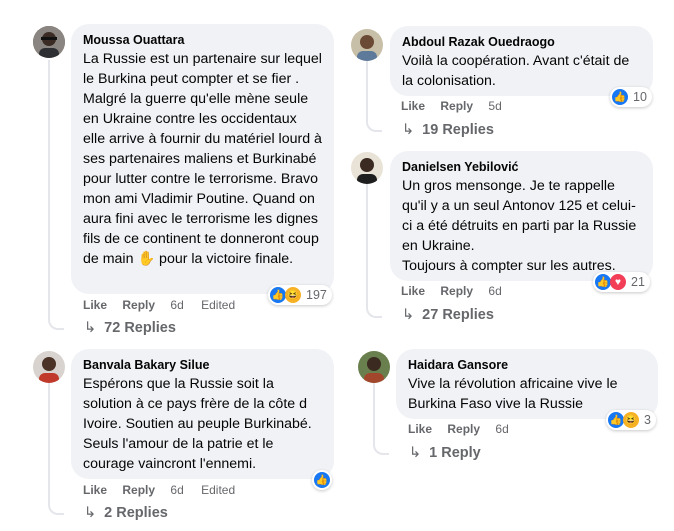 The width and height of the screenshot is (674, 531). What do you see at coordinates (146, 259) in the screenshot?
I see `raised-hand-emoji: ✋` at bounding box center [146, 259].